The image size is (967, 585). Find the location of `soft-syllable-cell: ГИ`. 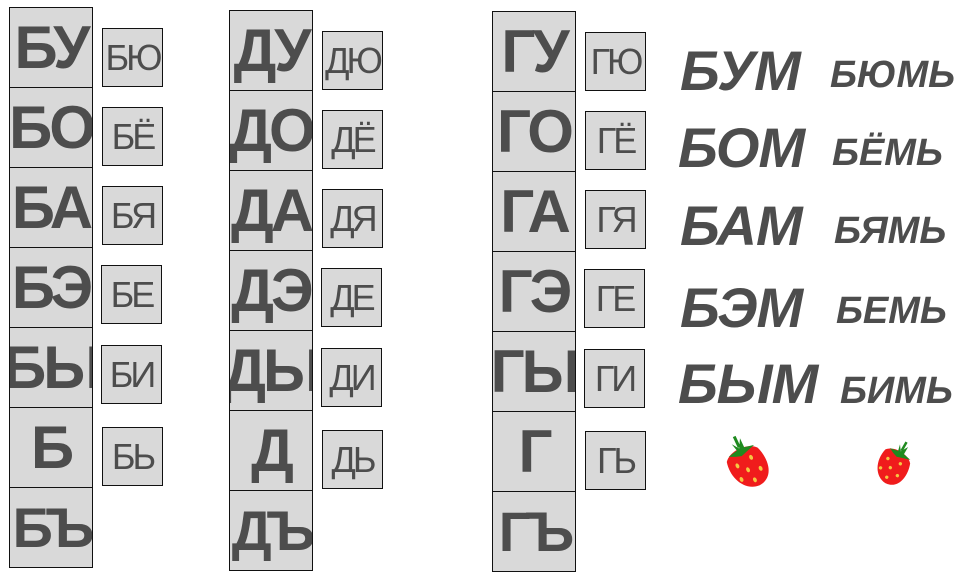

soft-syllable-cell: ГИ is located at coordinates (614, 378).